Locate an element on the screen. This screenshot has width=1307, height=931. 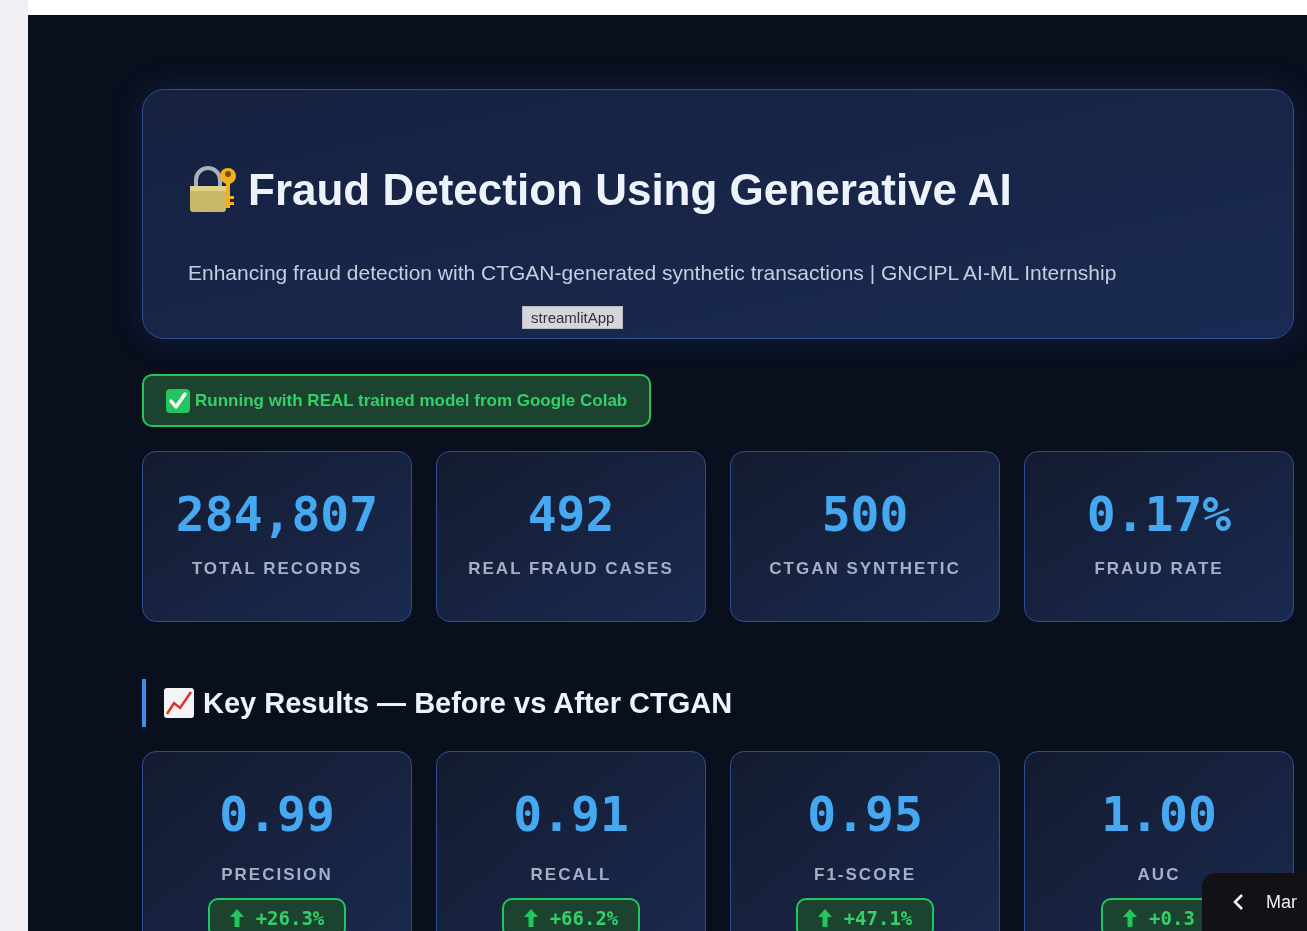
check-icon is located at coordinates (178, 400).